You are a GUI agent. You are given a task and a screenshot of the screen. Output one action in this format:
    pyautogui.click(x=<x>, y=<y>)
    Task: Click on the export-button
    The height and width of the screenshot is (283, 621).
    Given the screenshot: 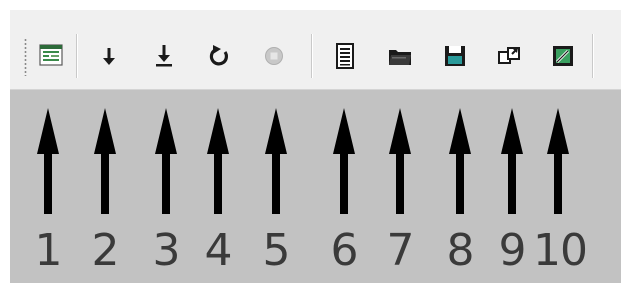 What is the action you would take?
    pyautogui.click(x=510, y=56)
    